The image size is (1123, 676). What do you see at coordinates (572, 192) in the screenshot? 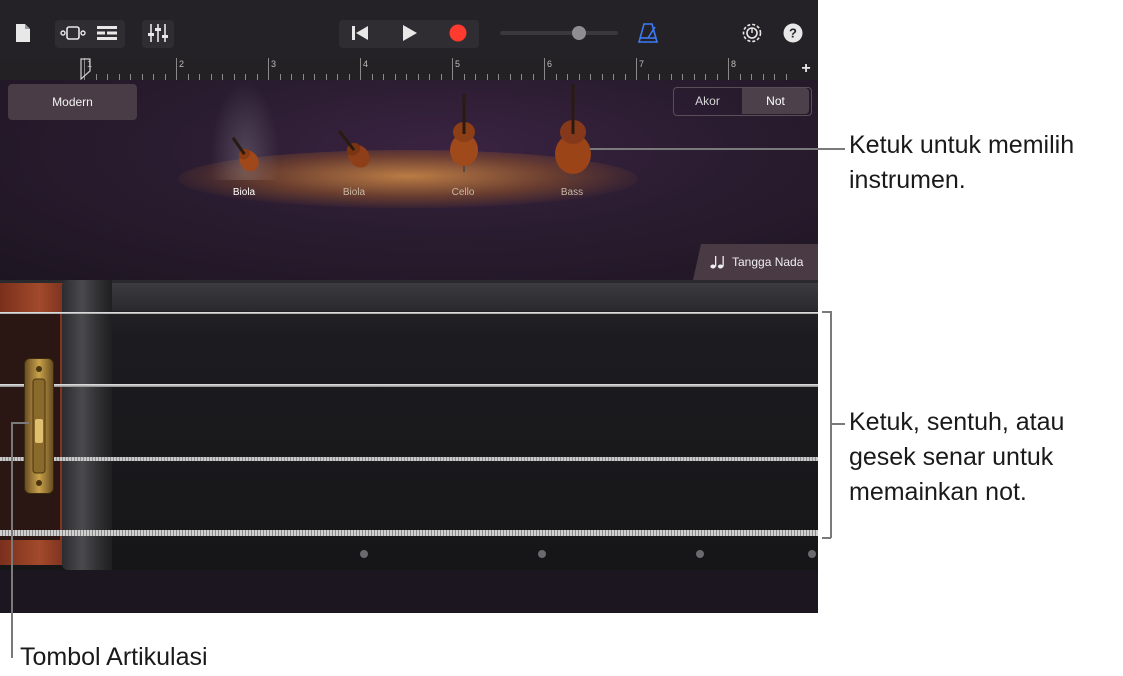
I see `instrument-label: Bass` at bounding box center [572, 192].